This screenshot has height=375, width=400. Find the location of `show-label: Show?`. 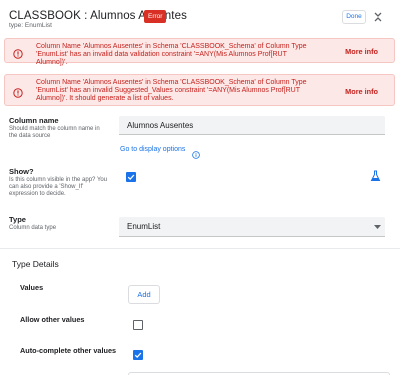

show-label: Show? is located at coordinates (21, 171).